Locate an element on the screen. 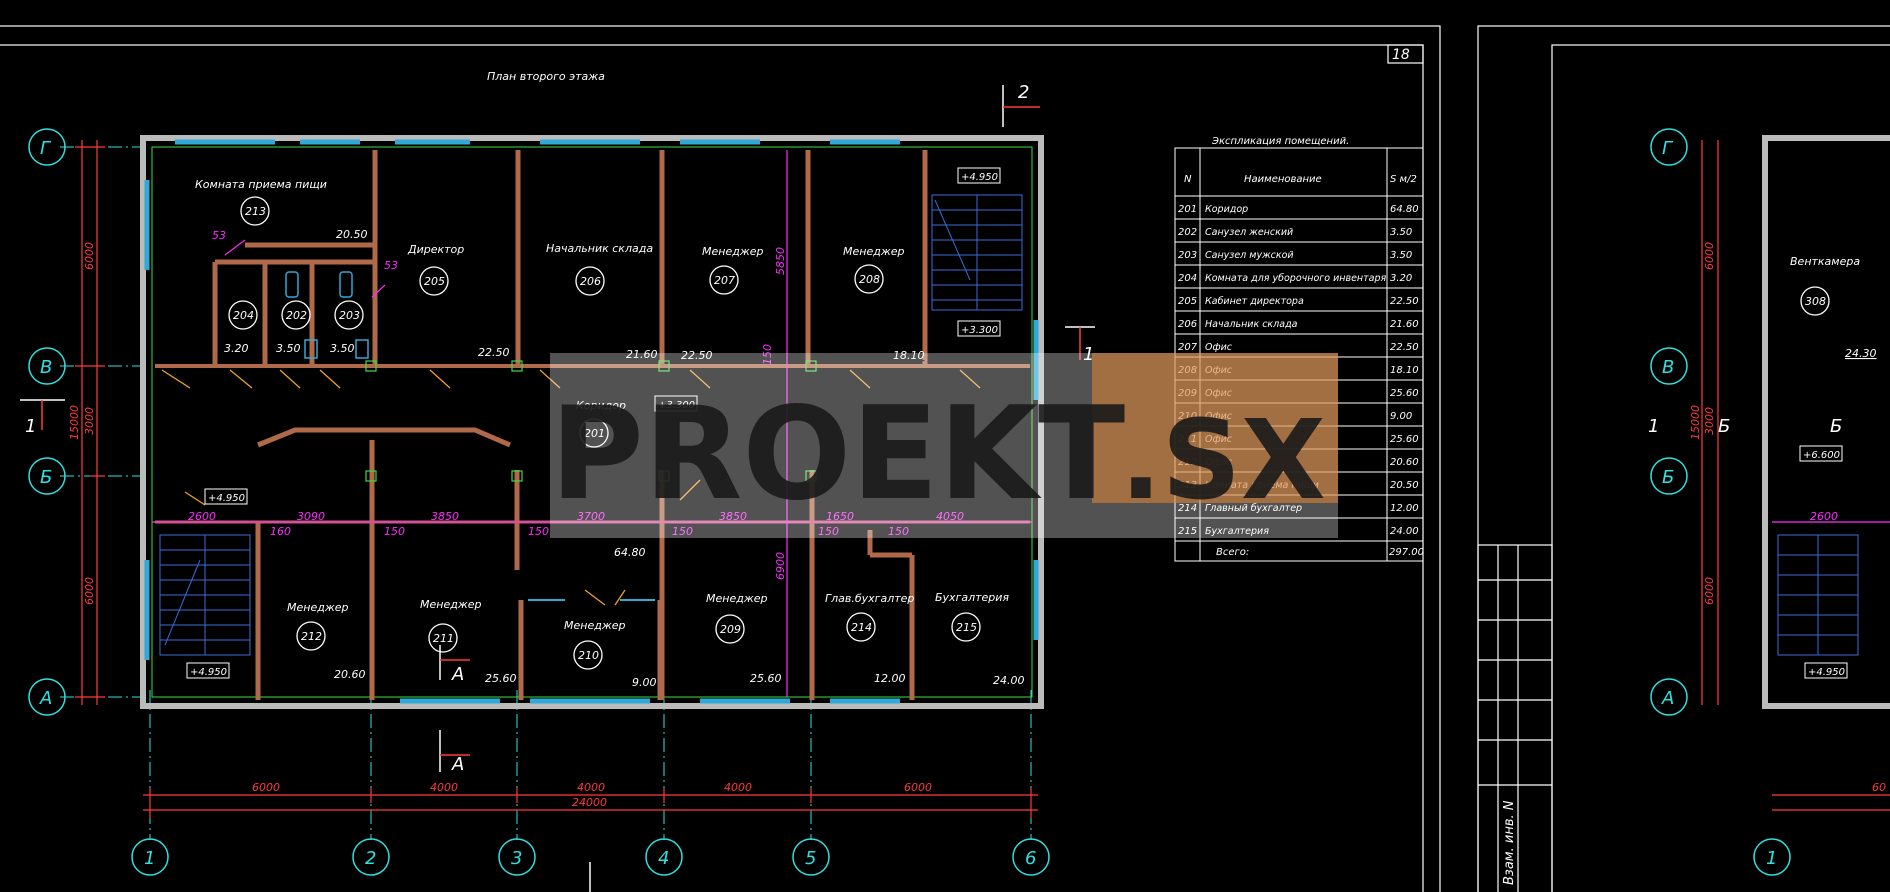 This screenshot has width=1890, height=892. watermark-text: PROEKT is located at coordinates (837, 454).